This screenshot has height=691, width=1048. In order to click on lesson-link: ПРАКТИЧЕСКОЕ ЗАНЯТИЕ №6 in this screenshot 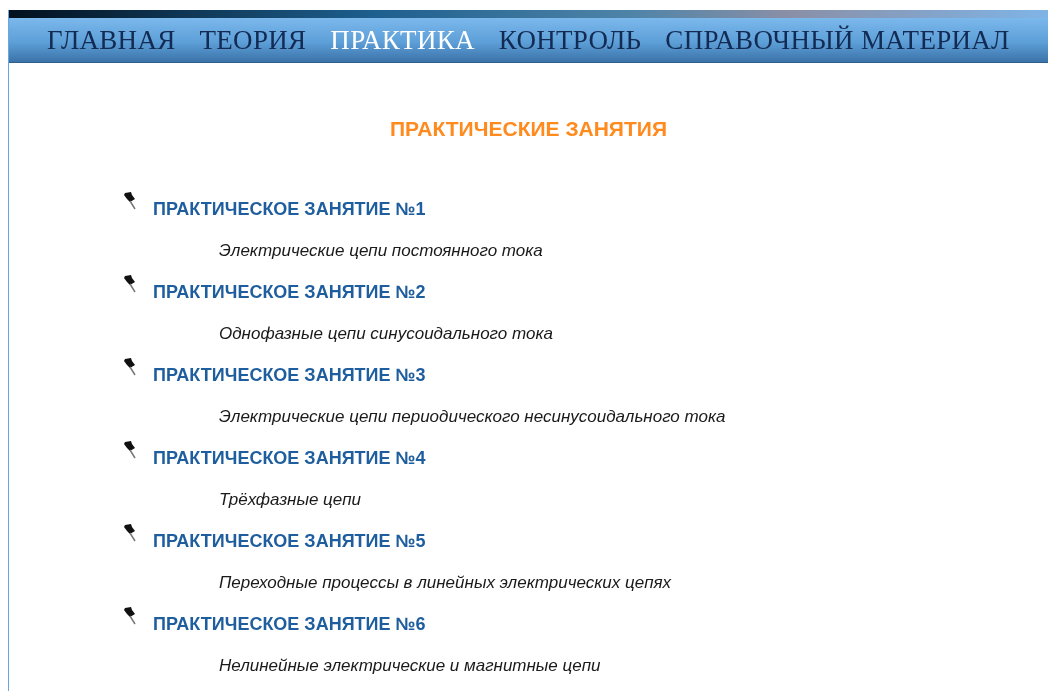, I will do `click(289, 624)`.